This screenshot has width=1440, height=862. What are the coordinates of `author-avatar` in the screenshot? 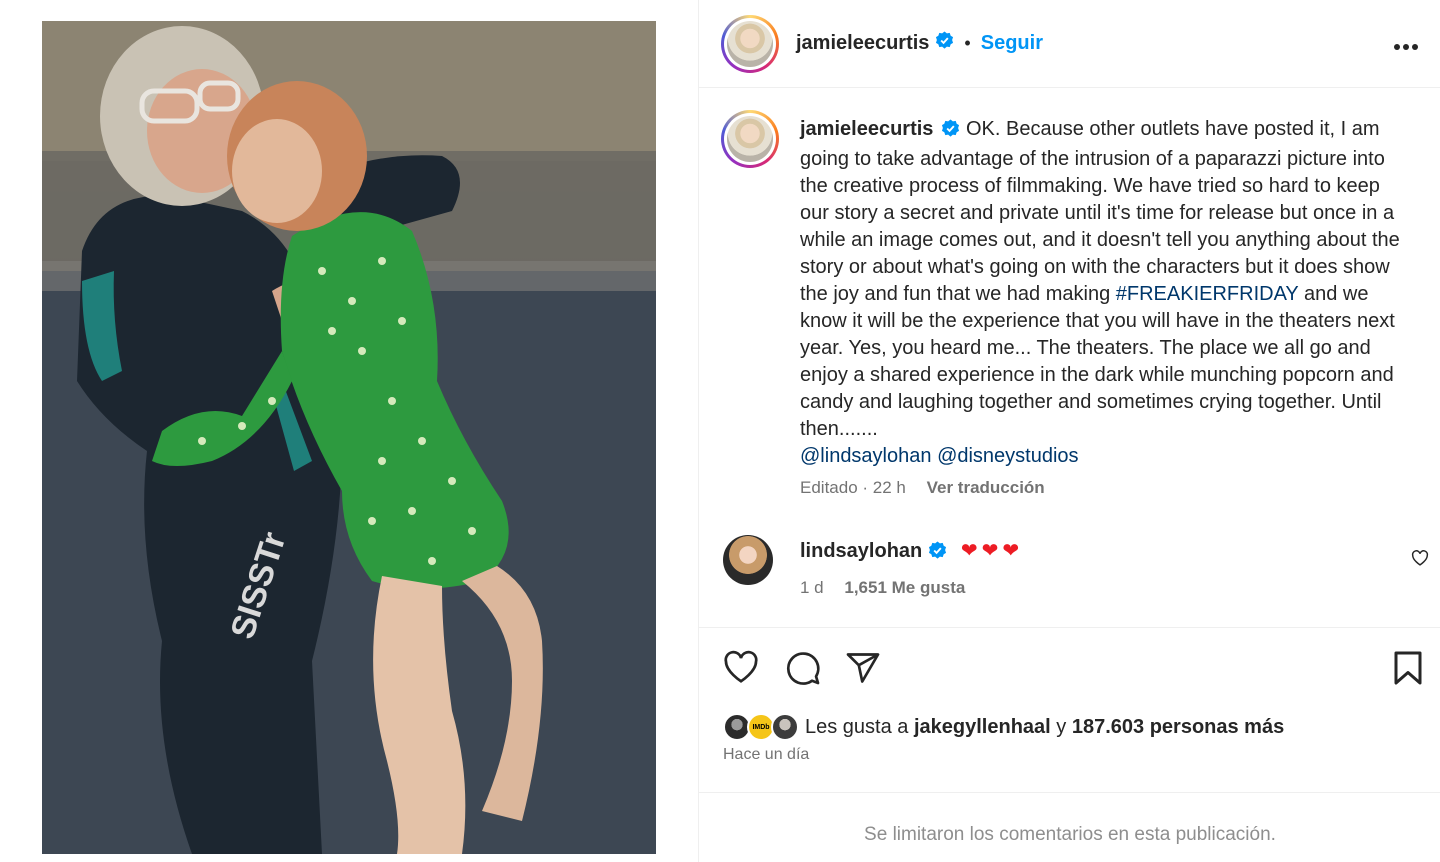 It's located at (750, 44).